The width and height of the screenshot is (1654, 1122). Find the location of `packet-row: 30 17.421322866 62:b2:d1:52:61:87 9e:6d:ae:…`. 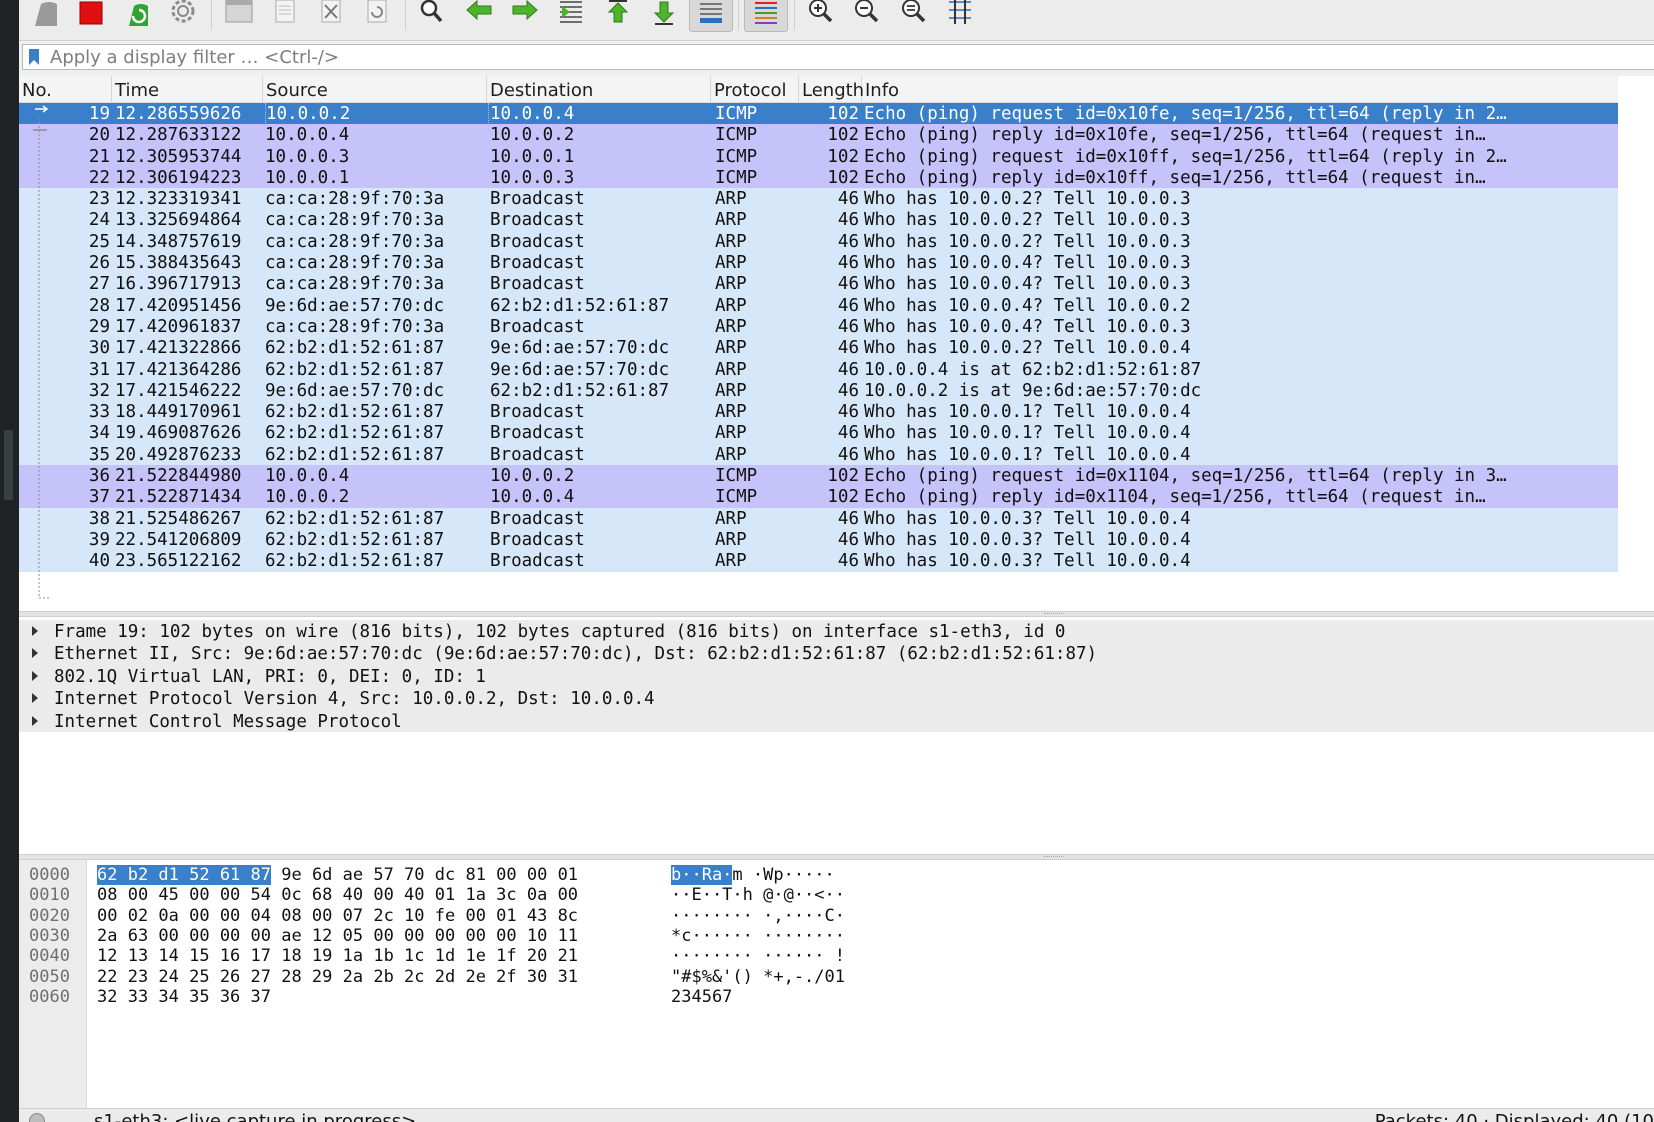

packet-row: 30 17.421322866 62:b2:d1:52:61:87 9e:6d:ae:… is located at coordinates (818, 348).